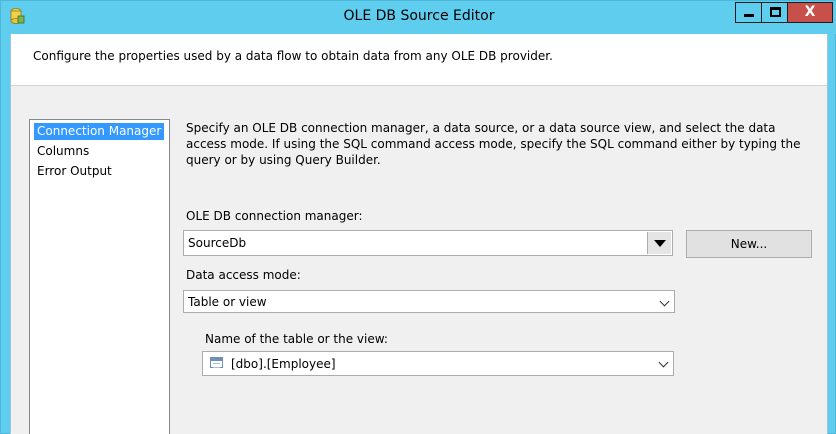 The width and height of the screenshot is (836, 434). What do you see at coordinates (217, 243) in the screenshot?
I see `connection-manager-value: SourceDb` at bounding box center [217, 243].